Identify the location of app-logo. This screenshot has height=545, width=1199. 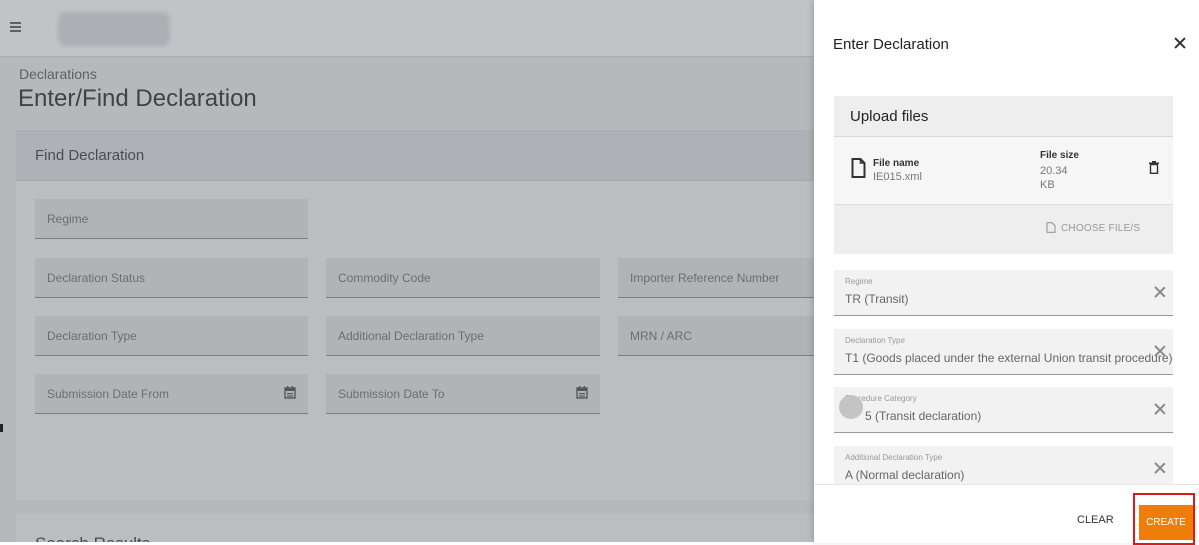
(114, 29).